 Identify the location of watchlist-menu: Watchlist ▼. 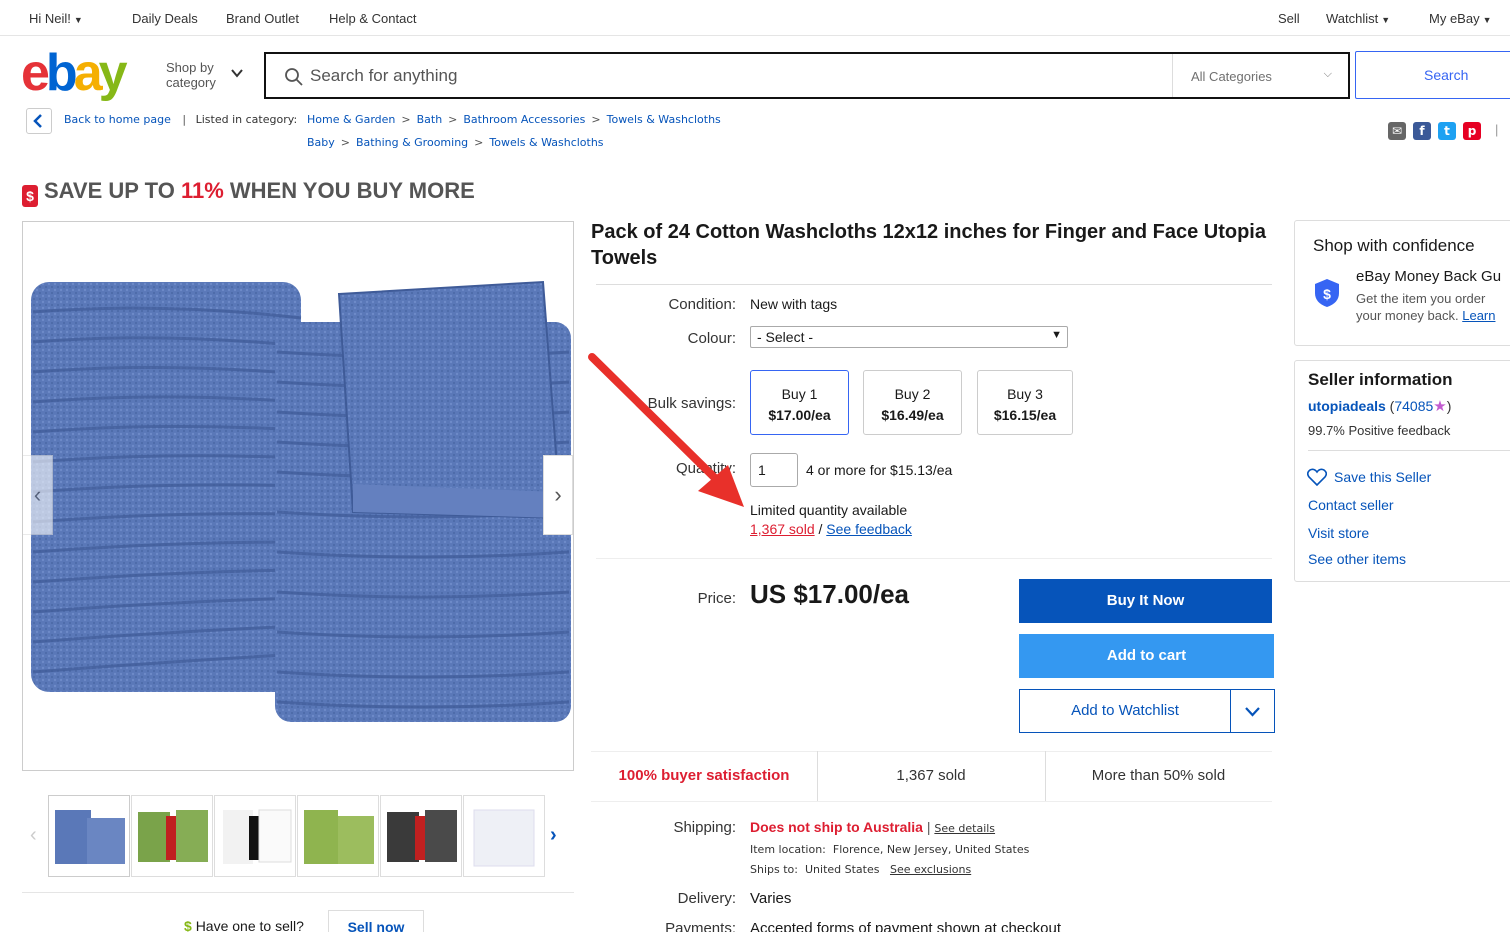
(1358, 18).